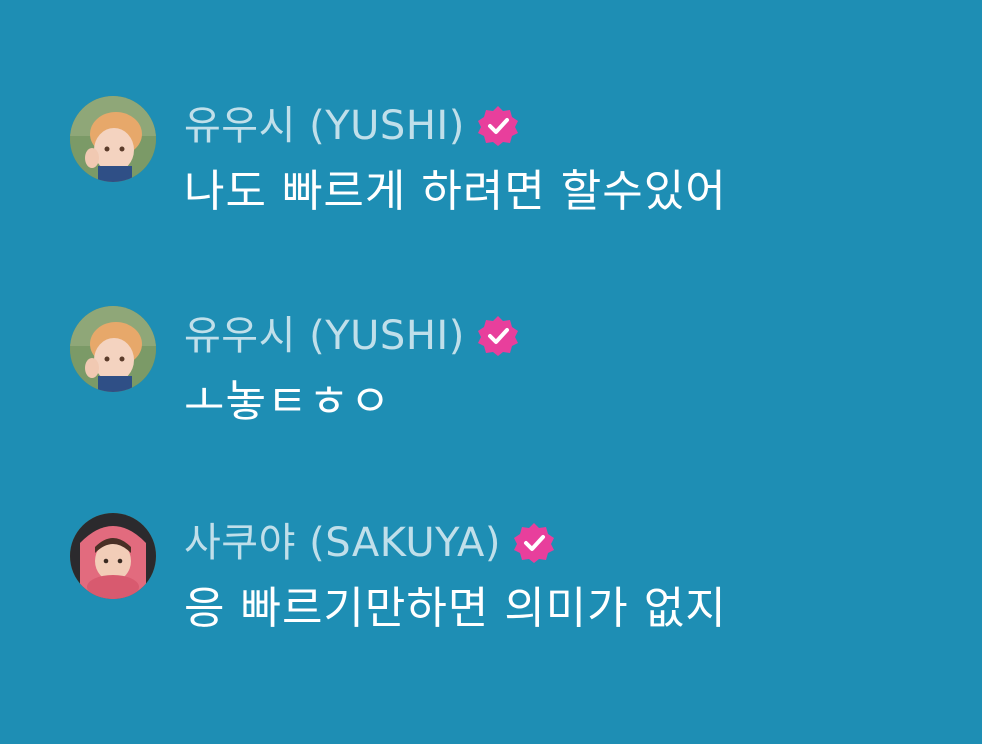 The width and height of the screenshot is (982, 744). I want to click on author-row: 사쿠야 (SAKUYA), so click(369, 543).